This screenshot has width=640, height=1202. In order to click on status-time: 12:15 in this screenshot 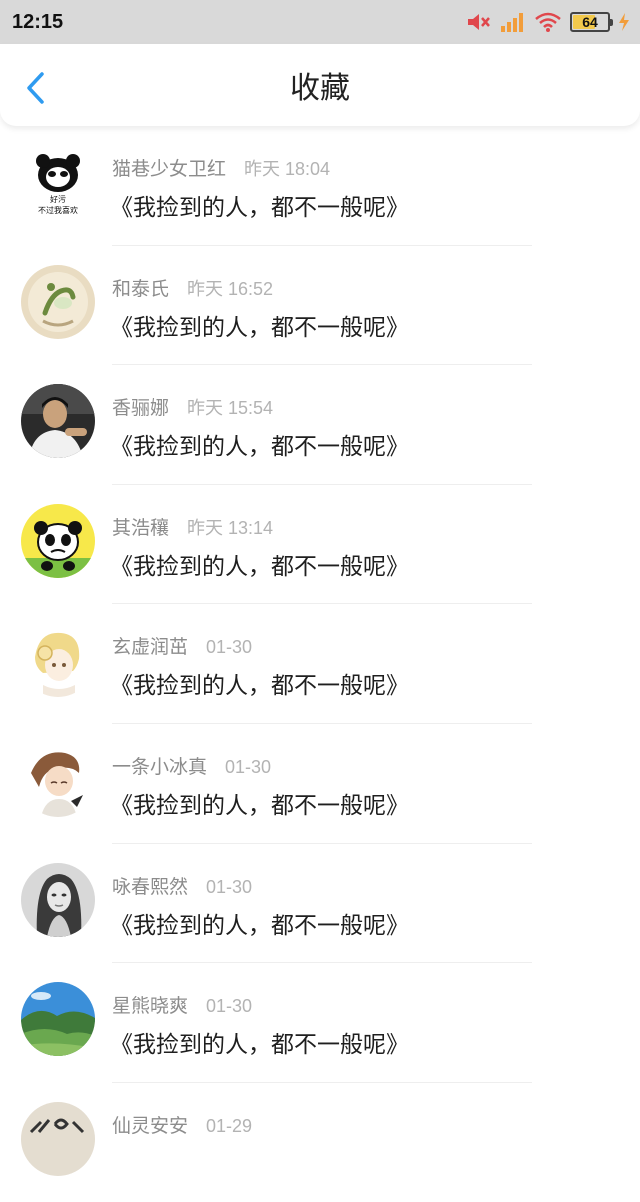, I will do `click(38, 21)`.